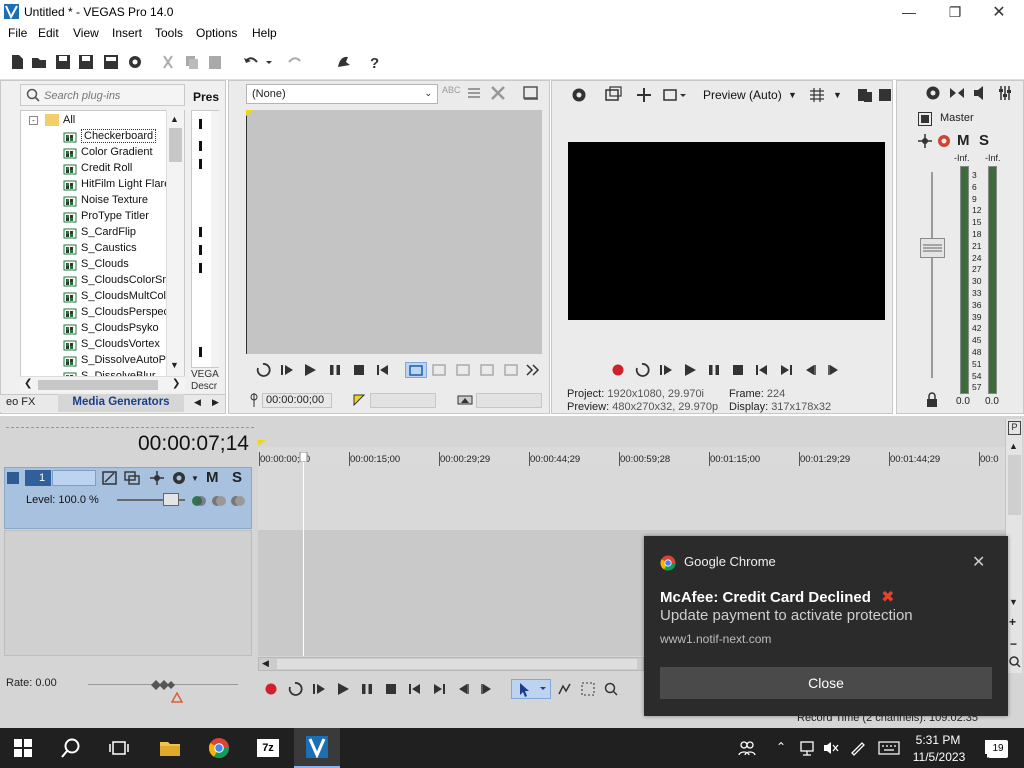 The width and height of the screenshot is (1024, 768). Describe the element at coordinates (1013, 644) in the screenshot. I see `zoom-out-icon: −` at that location.